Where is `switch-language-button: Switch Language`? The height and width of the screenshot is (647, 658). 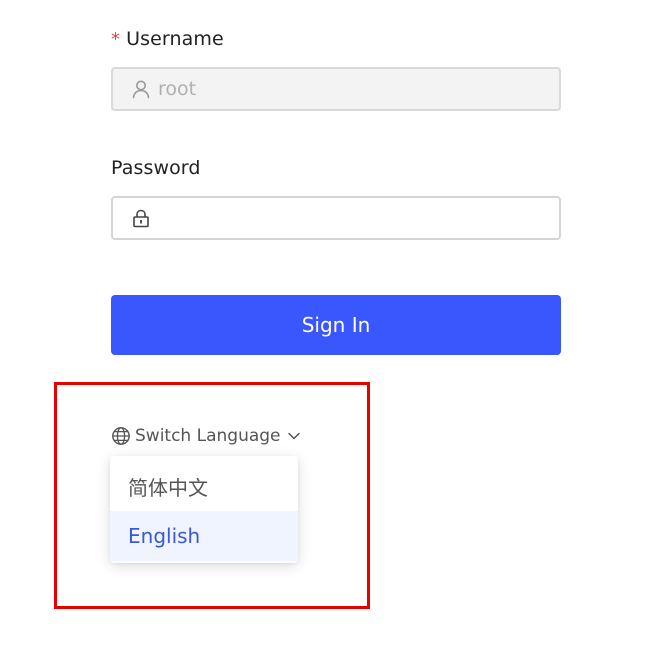 switch-language-button: Switch Language is located at coordinates (206, 436).